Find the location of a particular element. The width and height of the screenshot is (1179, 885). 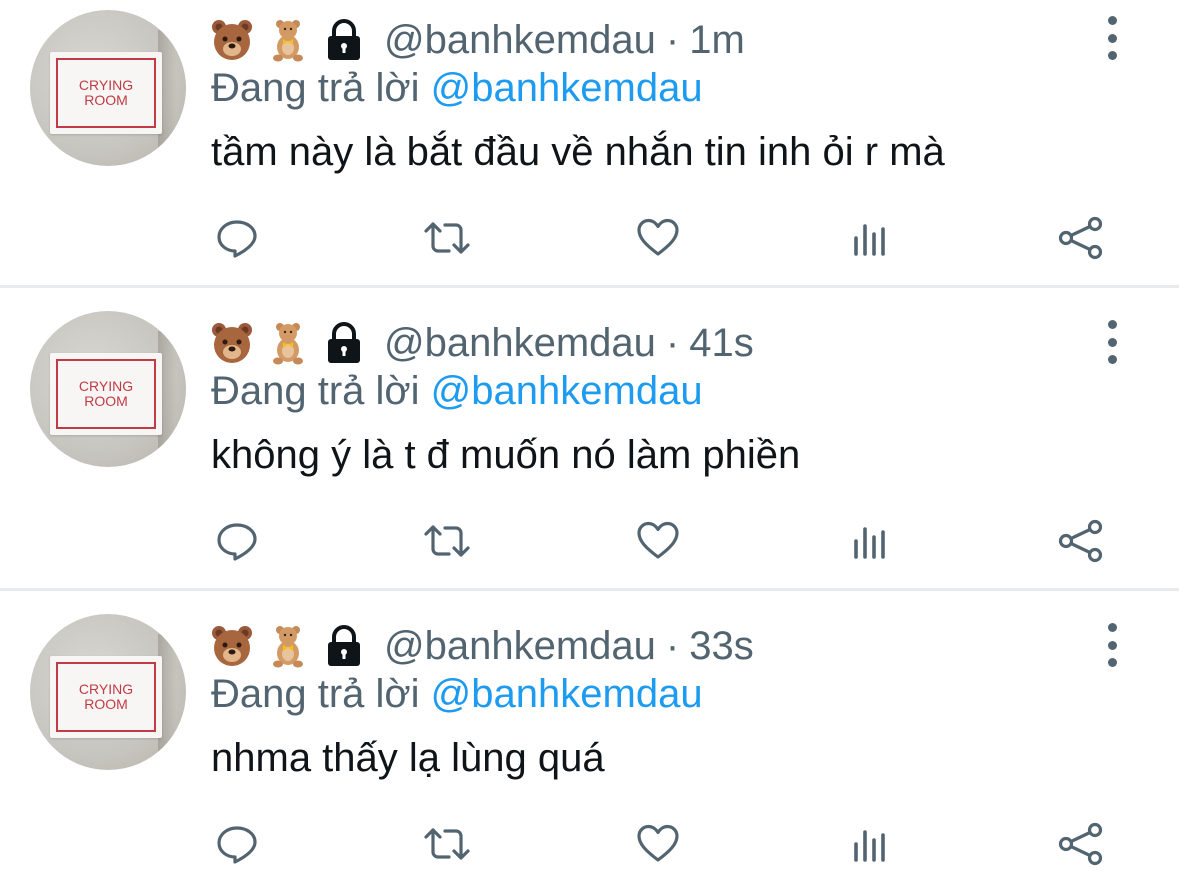

tweet-header: @banhkemdau · 1m is located at coordinates (477, 40).